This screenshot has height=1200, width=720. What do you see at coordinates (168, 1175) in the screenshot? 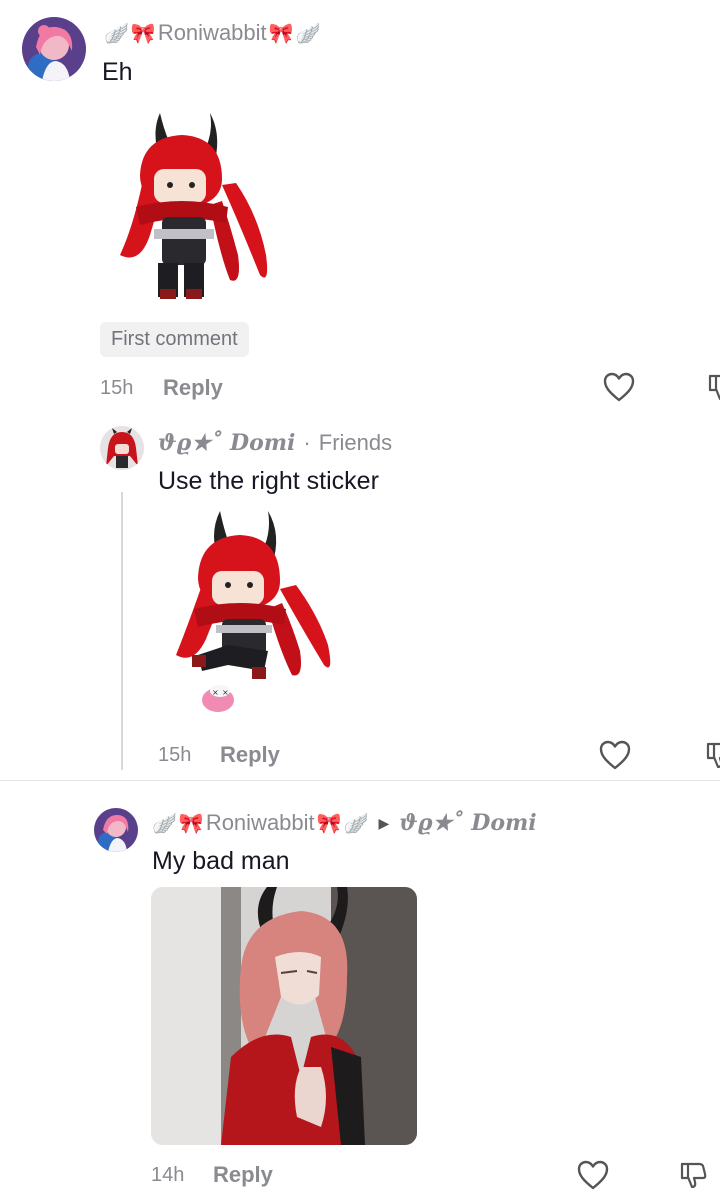
I see `comment-timestamp: 14h` at bounding box center [168, 1175].